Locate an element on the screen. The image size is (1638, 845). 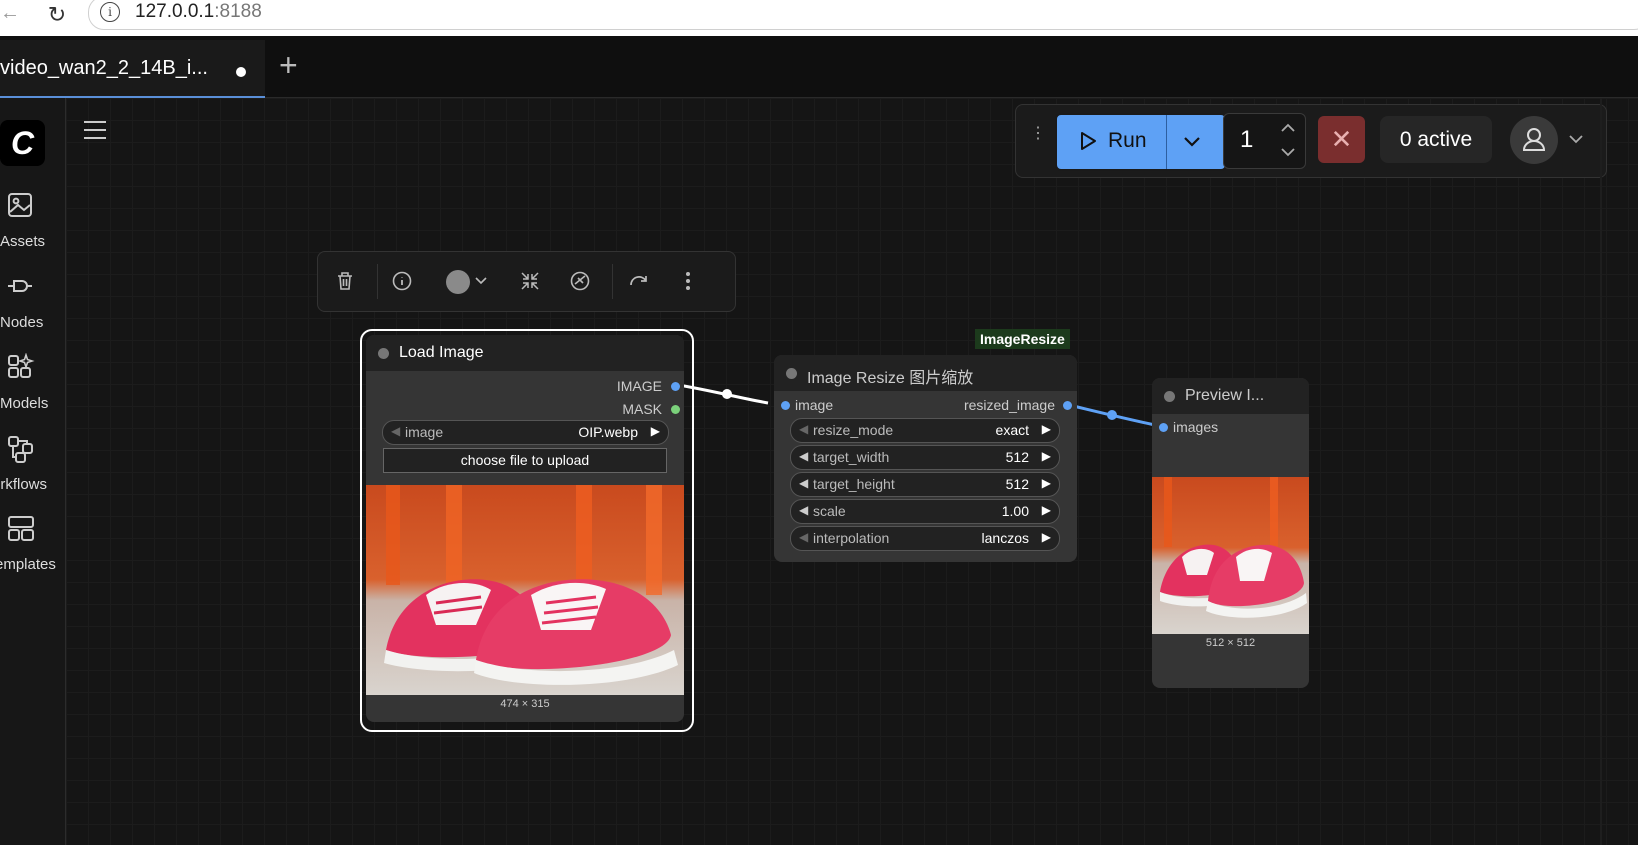
sidebar-item-label: orkflows is located at coordinates (24, 484).